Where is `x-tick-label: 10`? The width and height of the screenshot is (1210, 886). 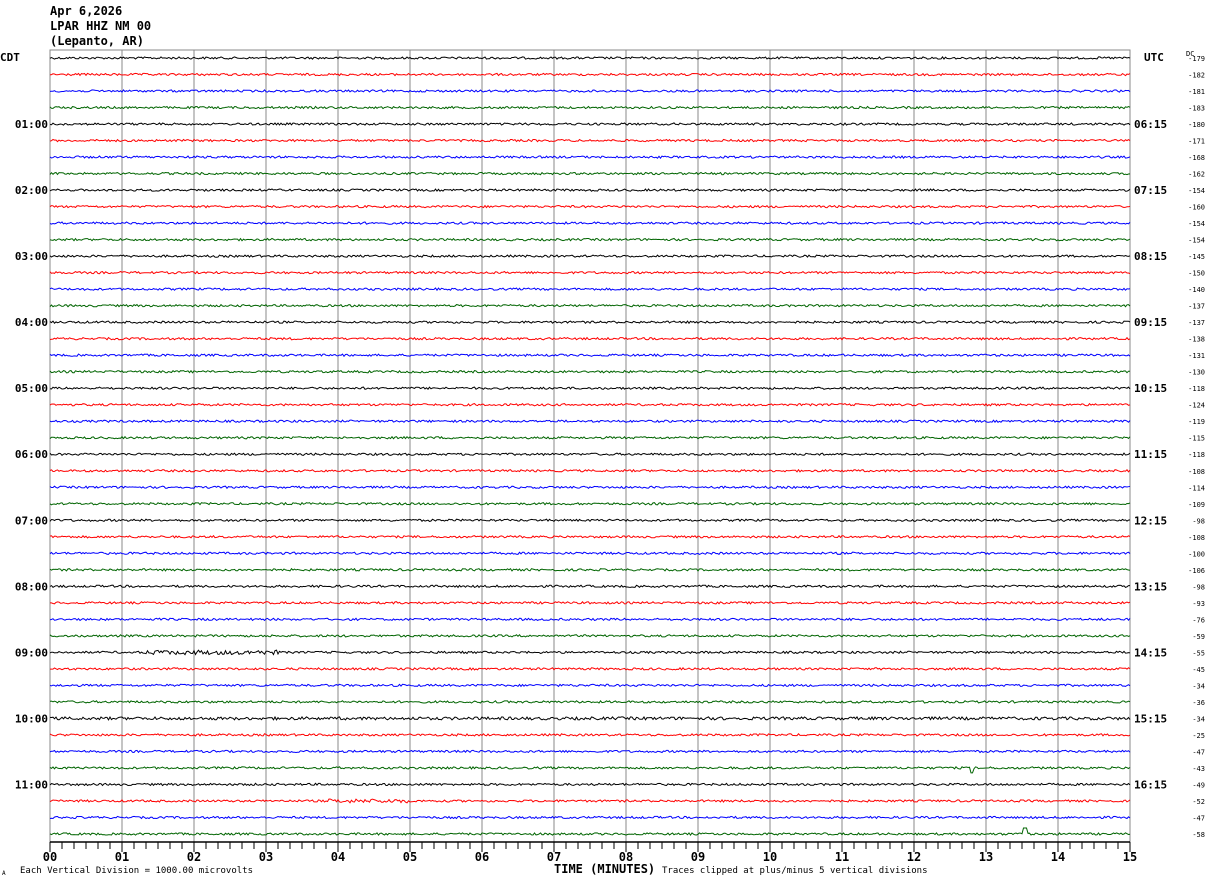 x-tick-label: 10 is located at coordinates (770, 857).